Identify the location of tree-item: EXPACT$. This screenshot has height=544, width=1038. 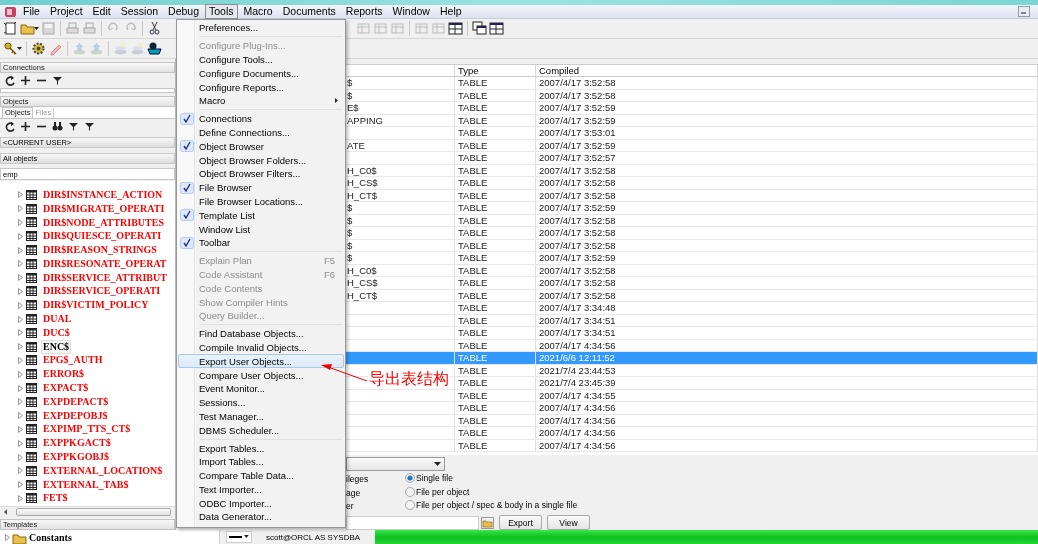
(66, 388).